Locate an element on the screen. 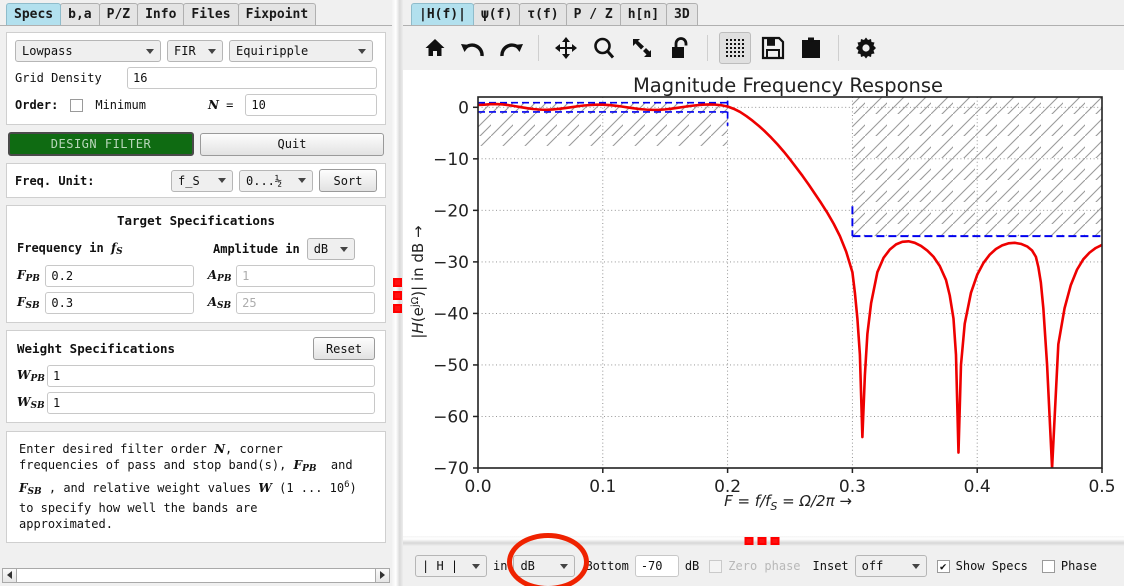 The image size is (1124, 586). plot-quantity-select: | H | is located at coordinates (451, 566).